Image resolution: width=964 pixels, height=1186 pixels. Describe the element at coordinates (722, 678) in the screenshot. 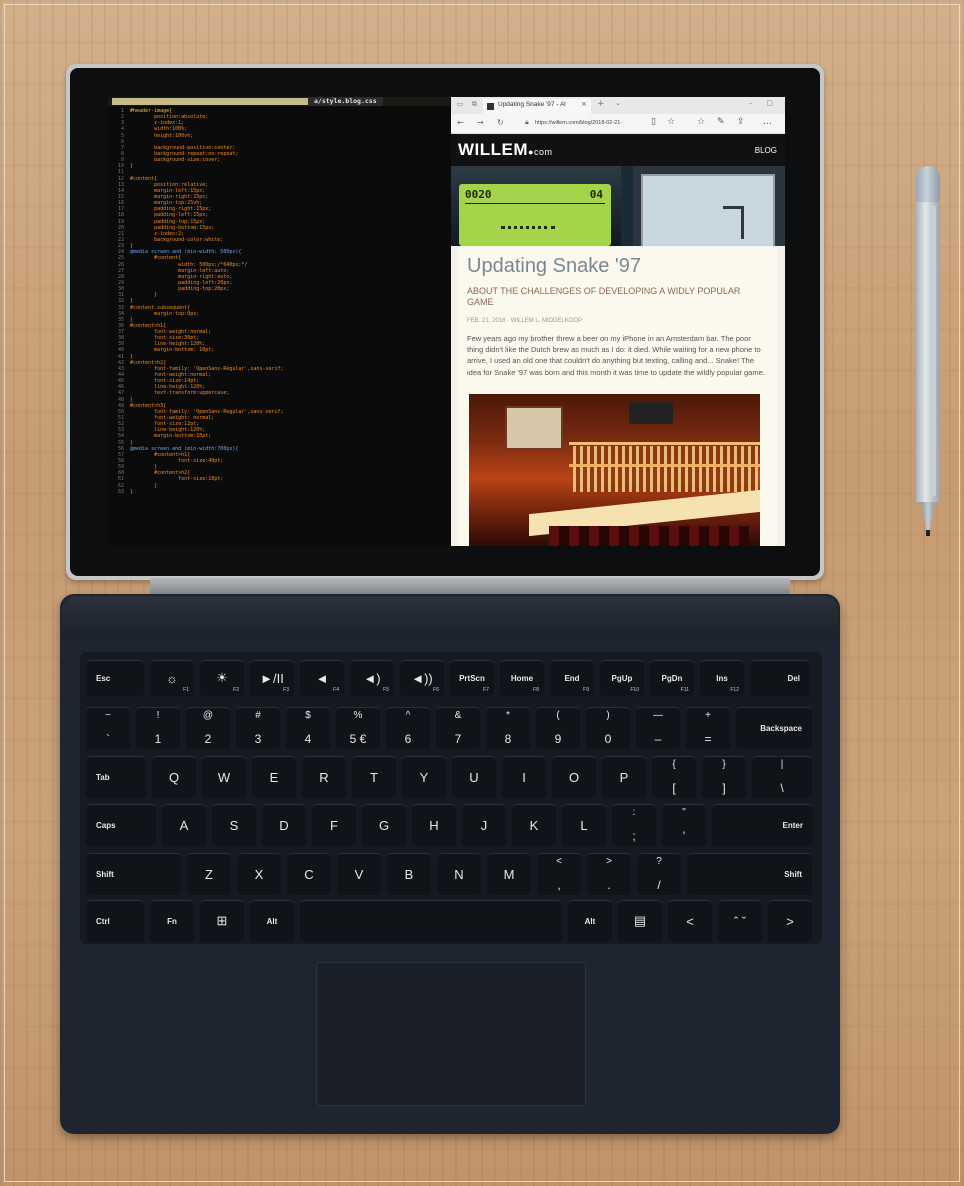

I see `key-f12: Ins F12` at that location.